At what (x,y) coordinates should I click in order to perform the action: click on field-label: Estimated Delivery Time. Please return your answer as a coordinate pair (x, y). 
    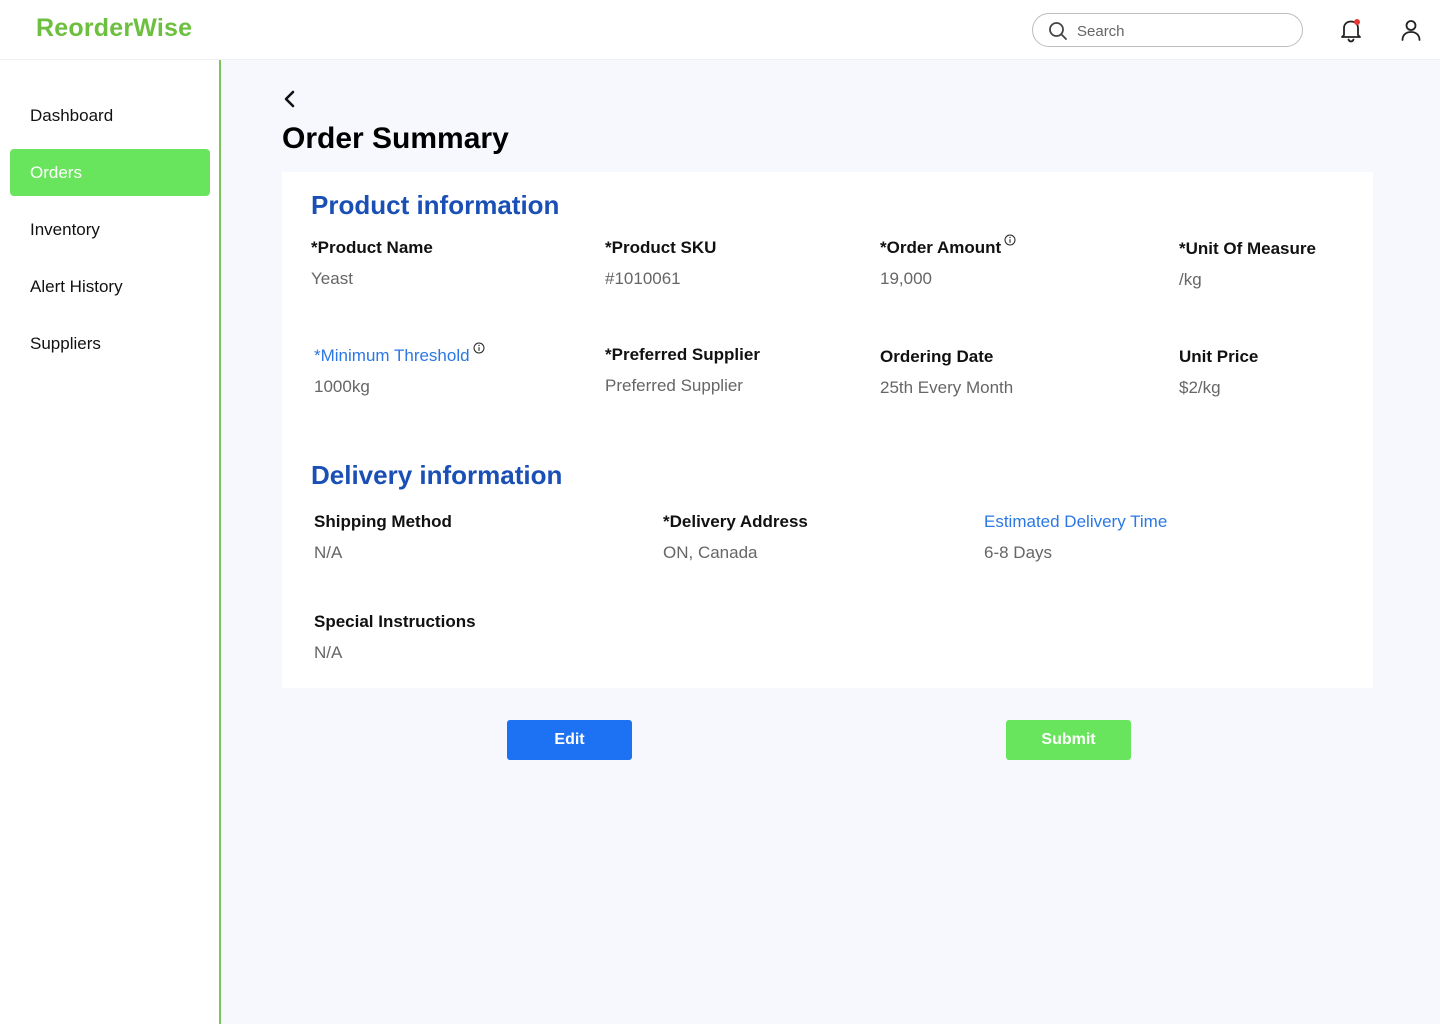
    Looking at the image, I should click on (1076, 521).